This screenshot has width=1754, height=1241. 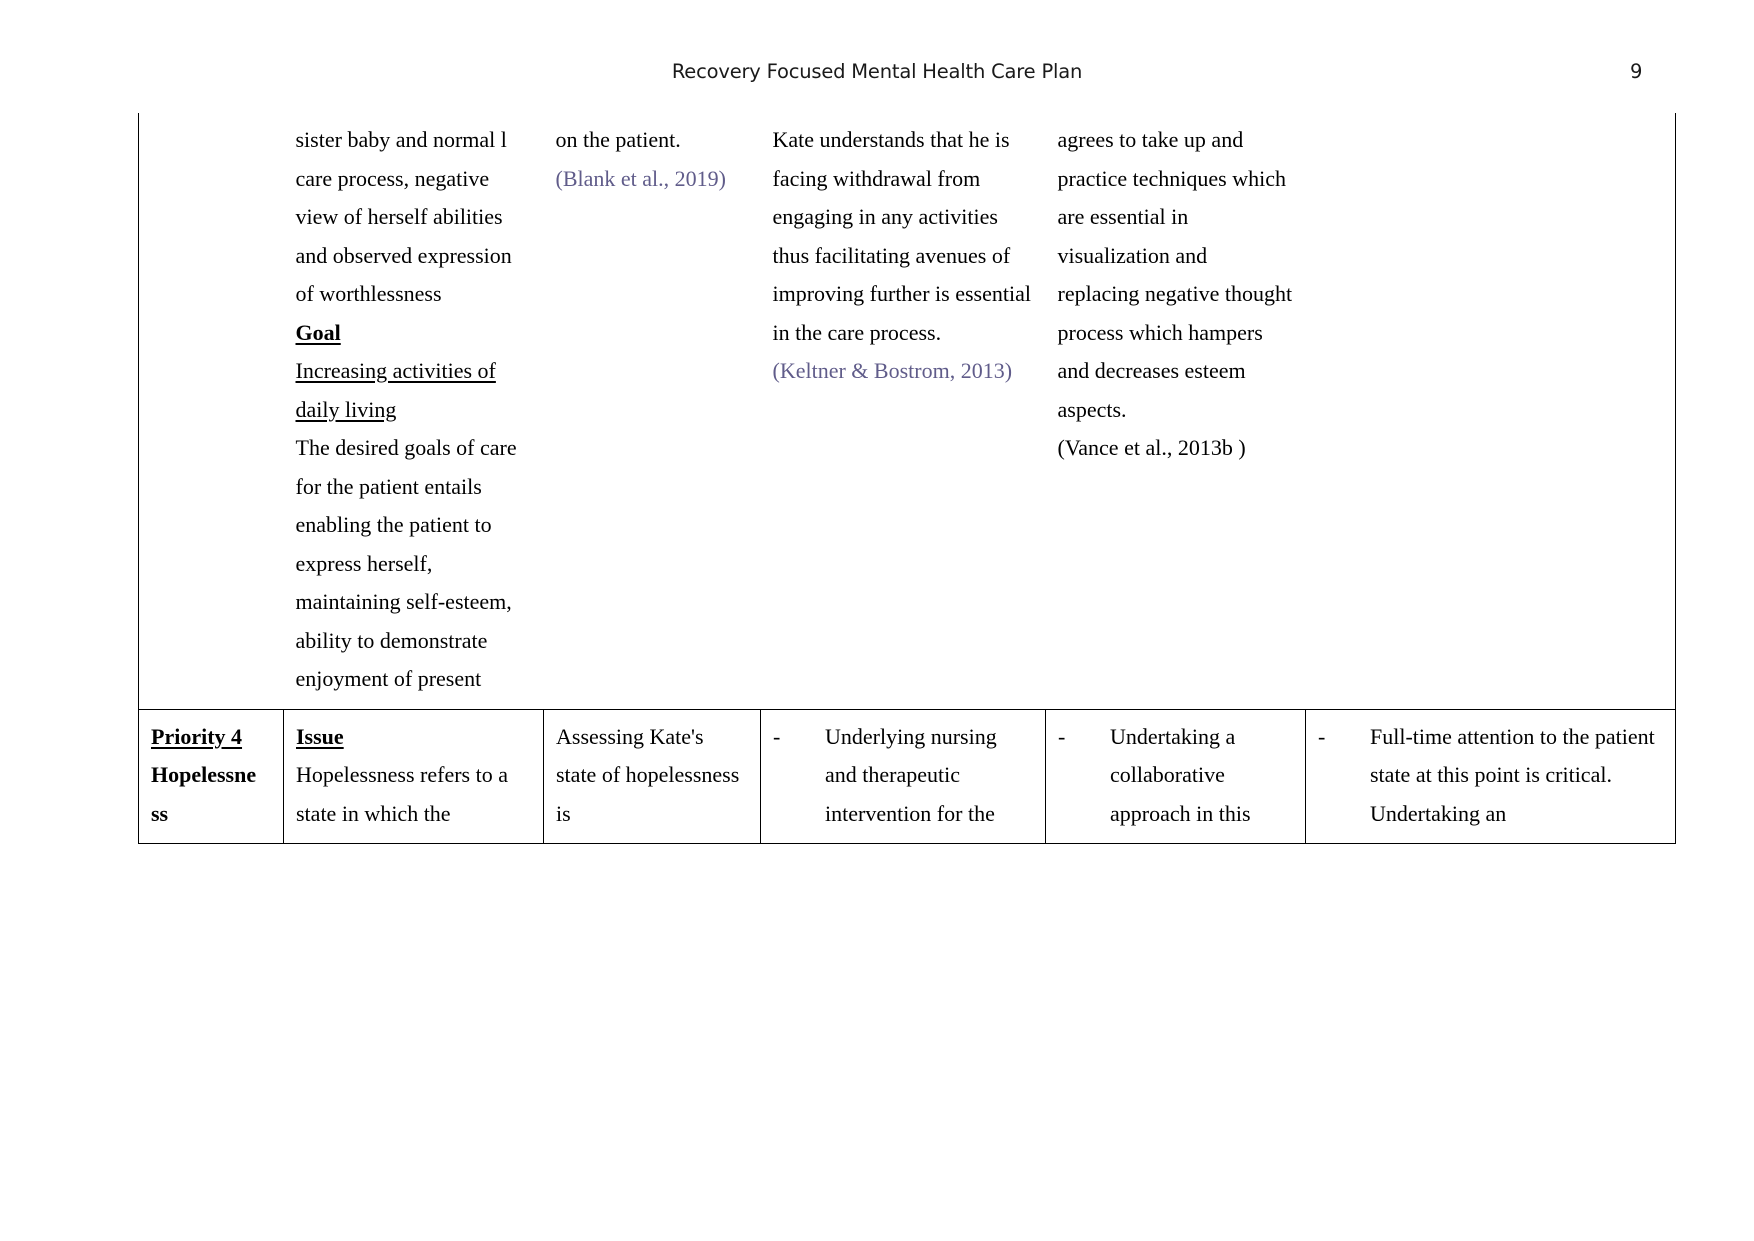 I want to click on assessment-citation: (Blank et al., 2019), so click(x=640, y=178).